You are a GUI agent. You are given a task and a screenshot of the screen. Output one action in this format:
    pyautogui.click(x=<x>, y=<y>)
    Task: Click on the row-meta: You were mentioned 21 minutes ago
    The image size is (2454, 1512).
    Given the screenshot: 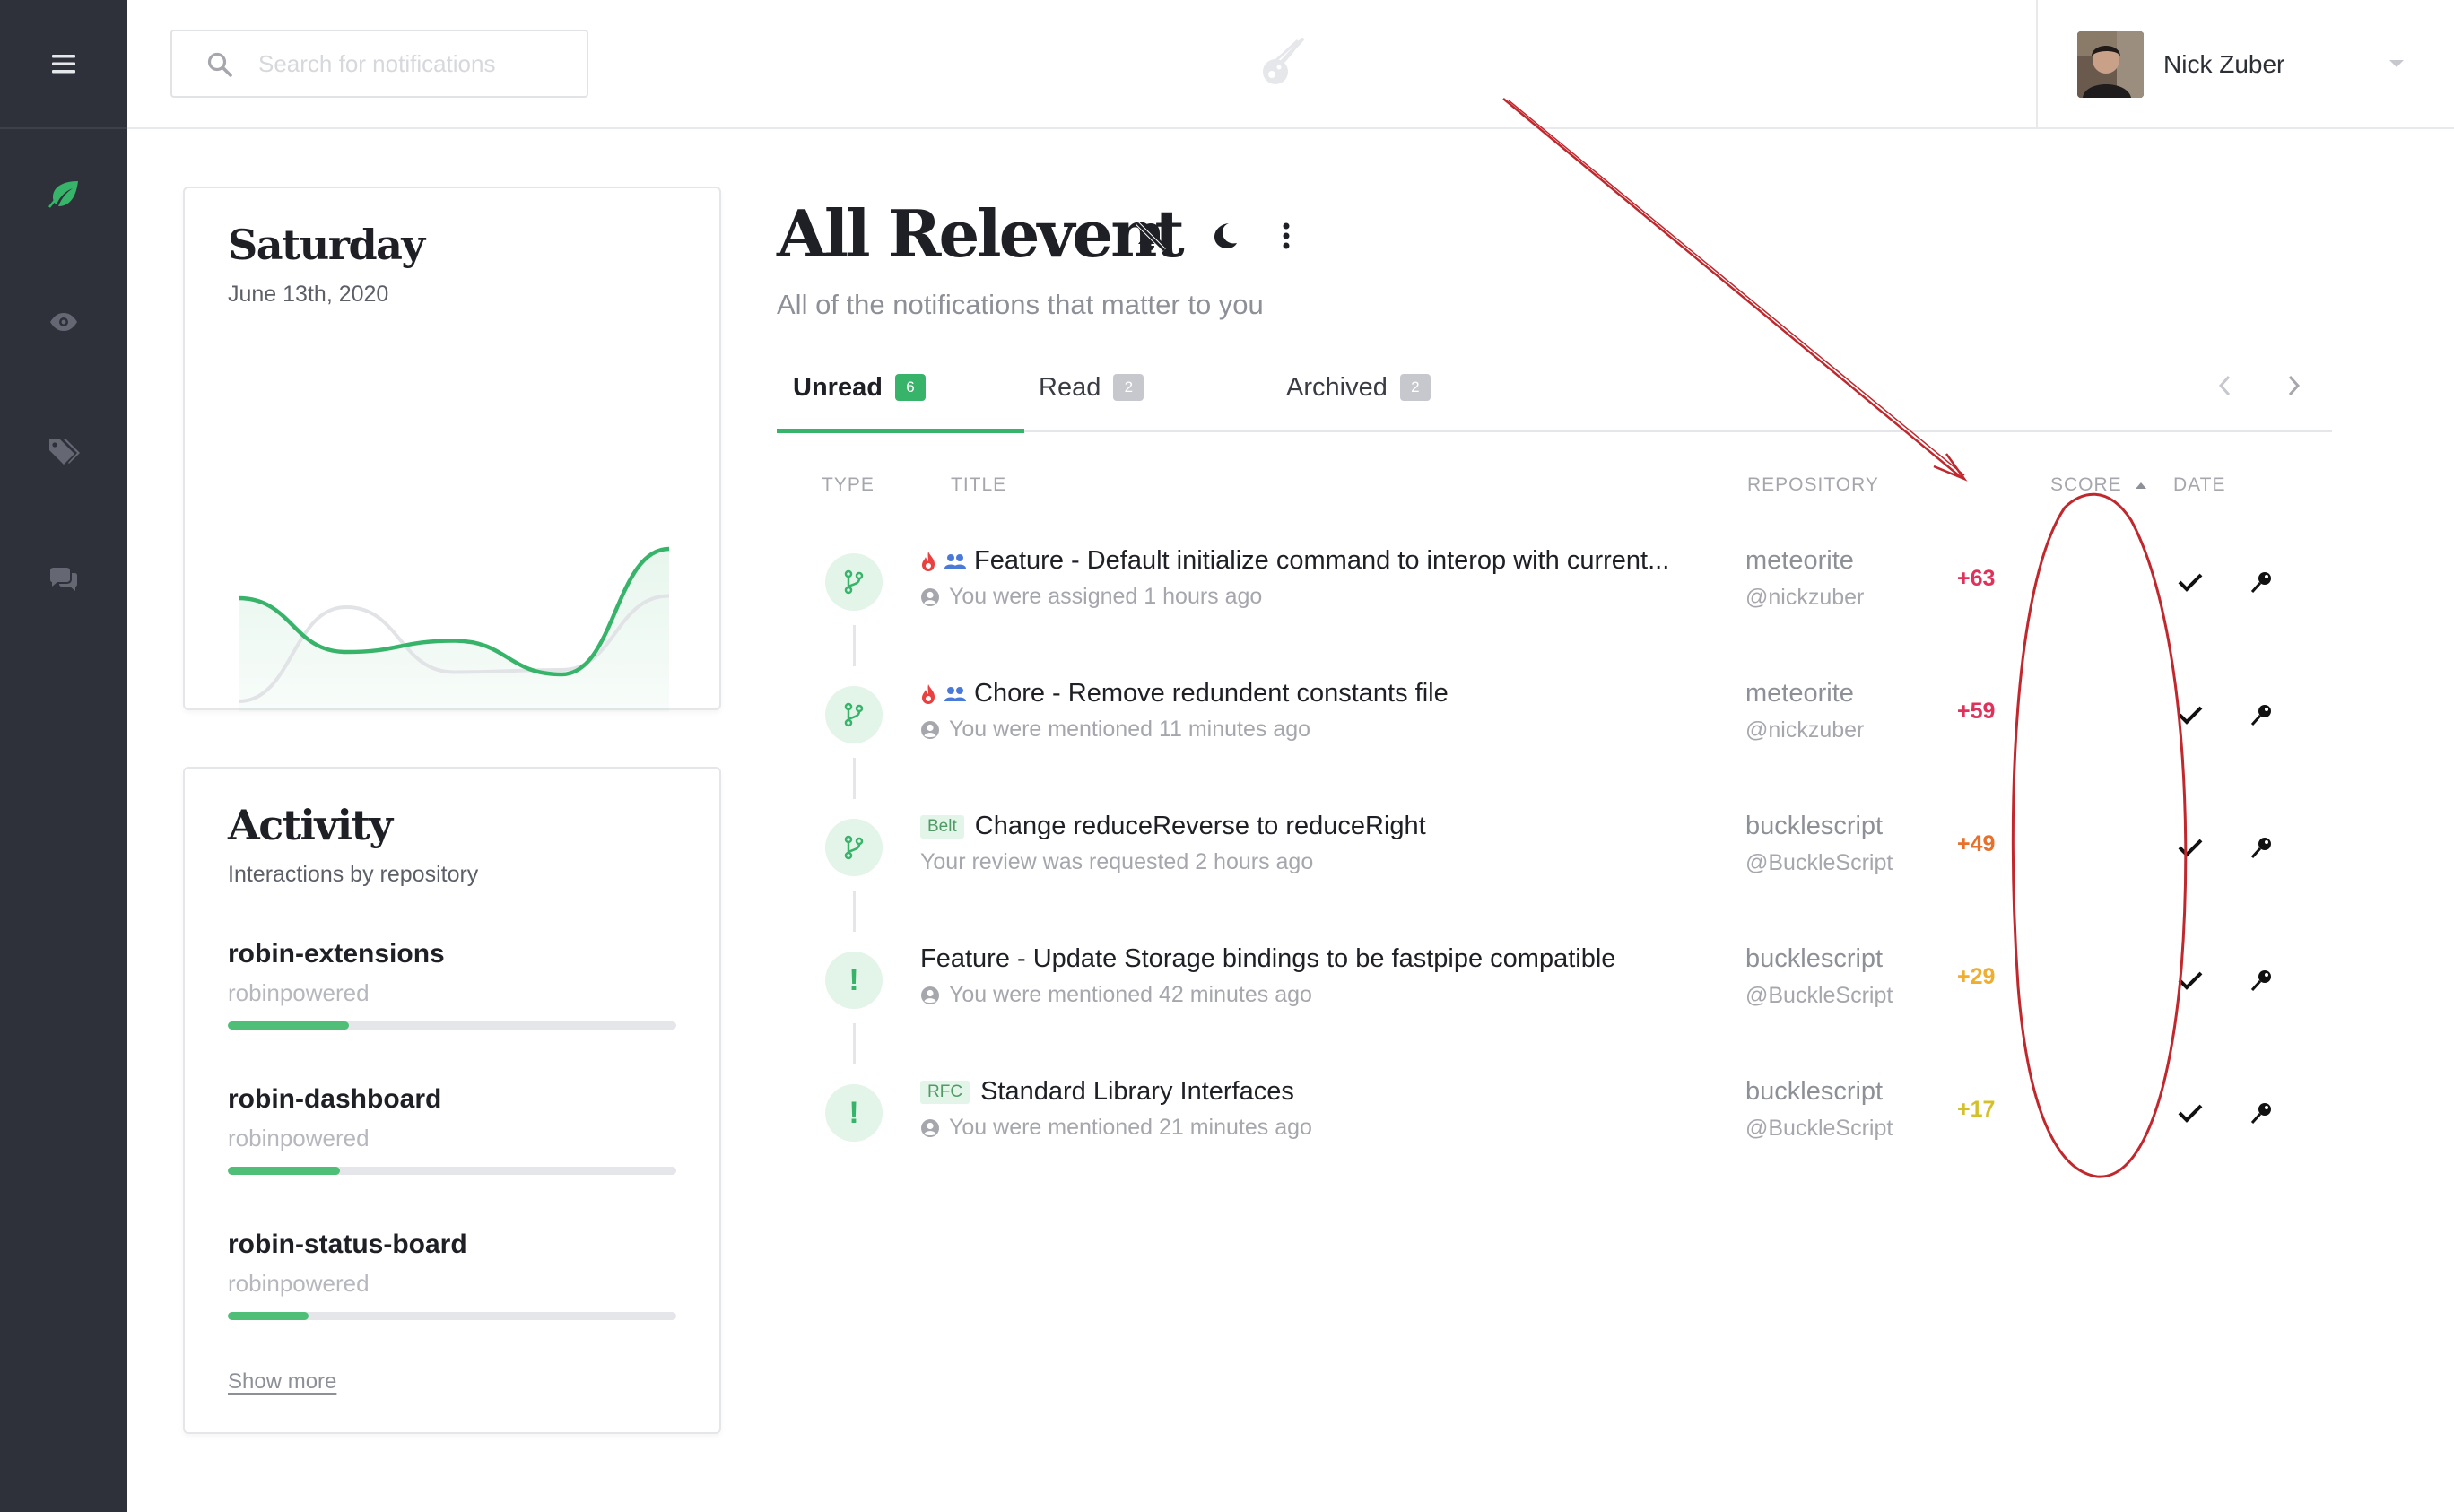 What is the action you would take?
    pyautogui.click(x=1116, y=1128)
    